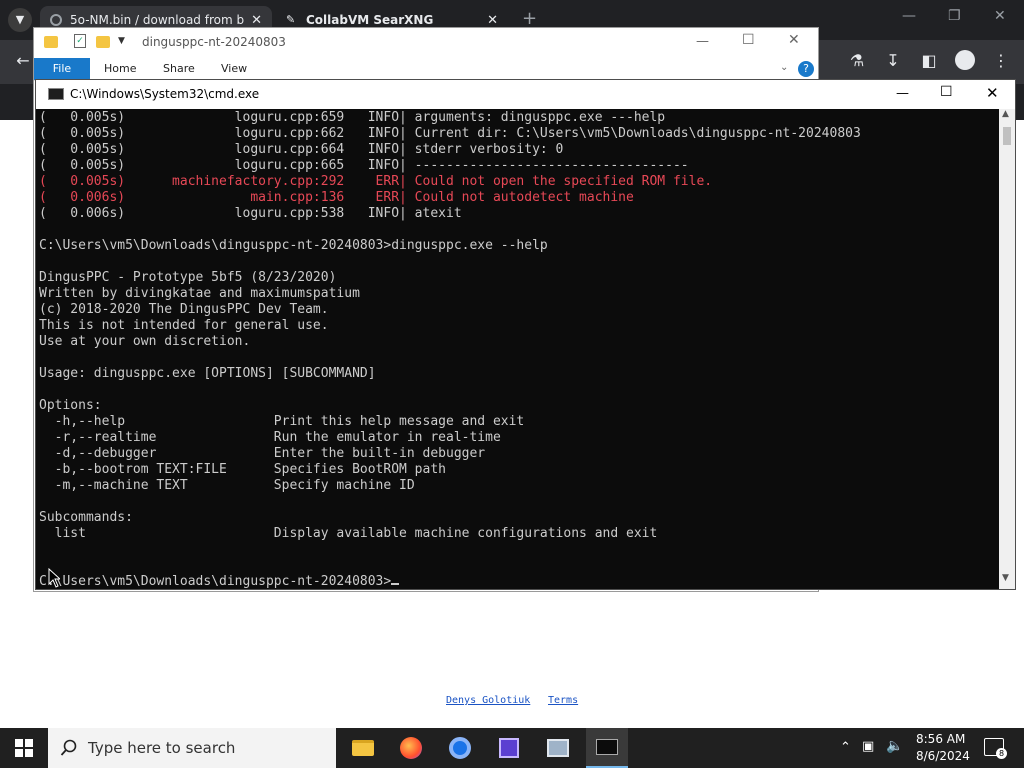 The height and width of the screenshot is (768, 1024). I want to click on taskbar-chrome, so click(460, 748).